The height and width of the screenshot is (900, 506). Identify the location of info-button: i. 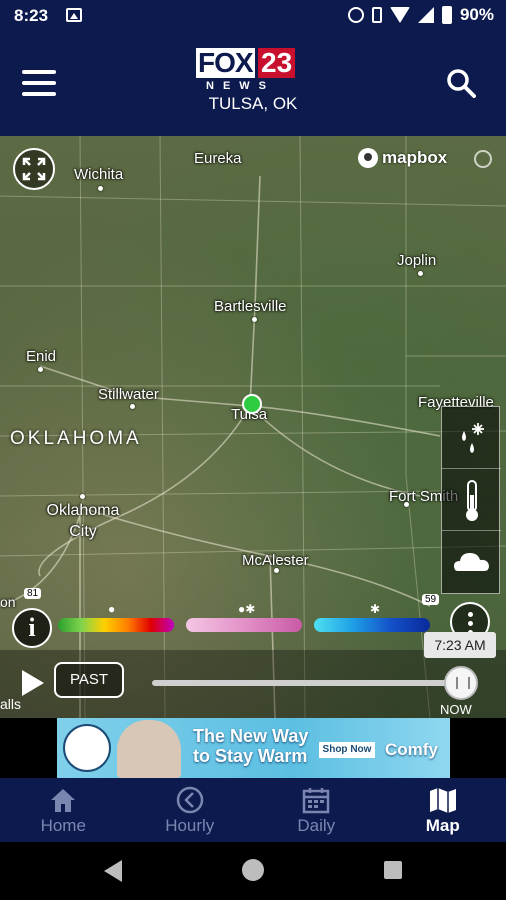
(32, 628).